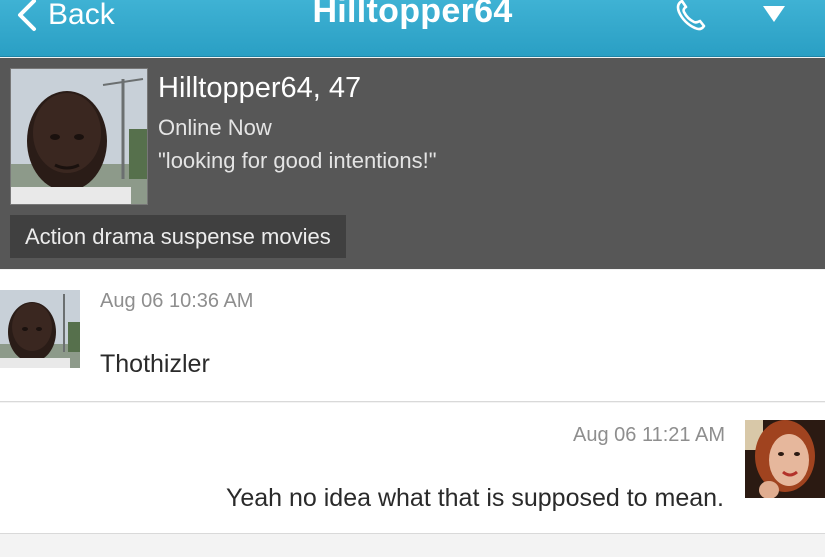 This screenshot has width=825, height=557. What do you see at coordinates (692, 16) in the screenshot?
I see `phone-icon` at bounding box center [692, 16].